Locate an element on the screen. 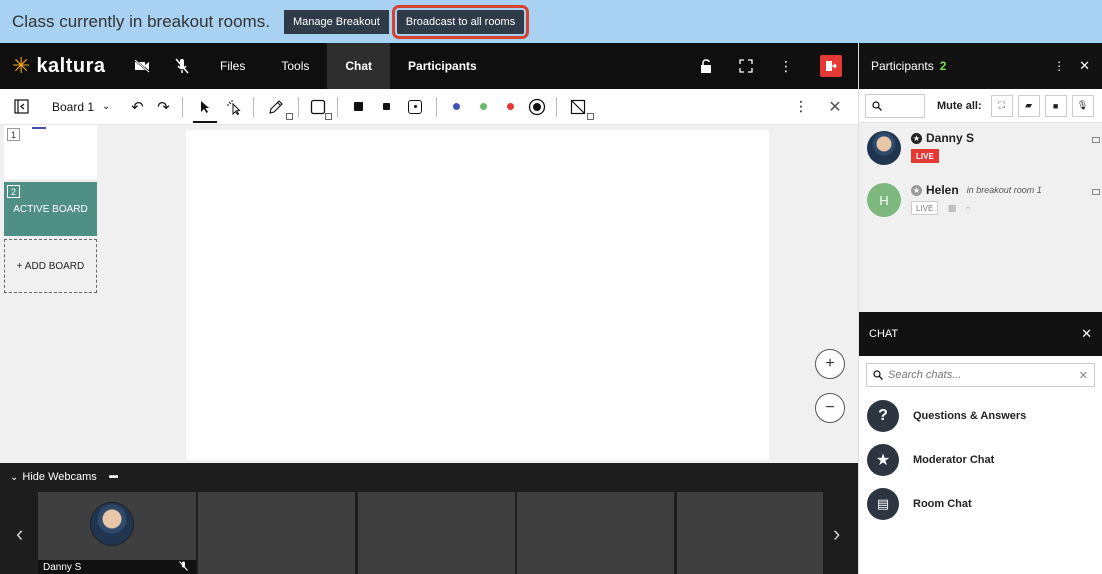 This screenshot has height=574, width=1102. close-chat-icon: ✕ is located at coordinates (1086, 334).